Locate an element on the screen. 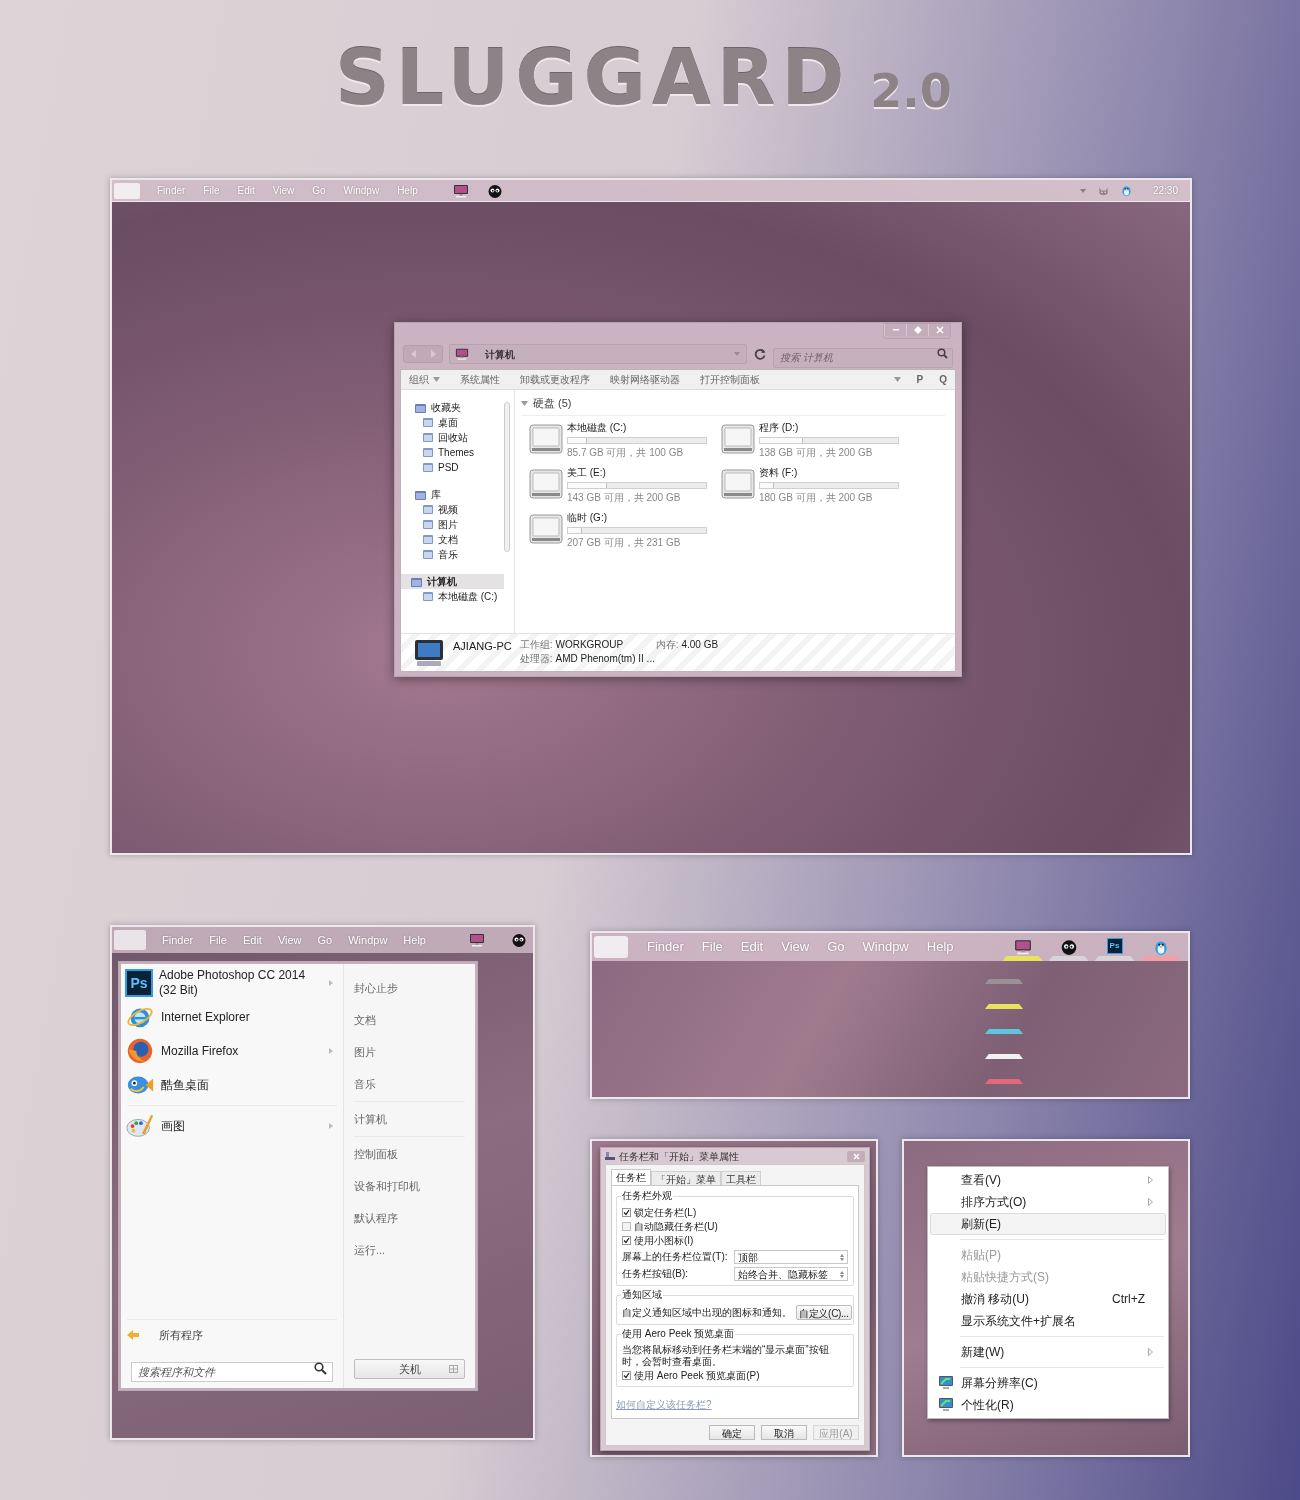 This screenshot has height=1500, width=1300. place-item: 音乐 is located at coordinates (409, 1084).